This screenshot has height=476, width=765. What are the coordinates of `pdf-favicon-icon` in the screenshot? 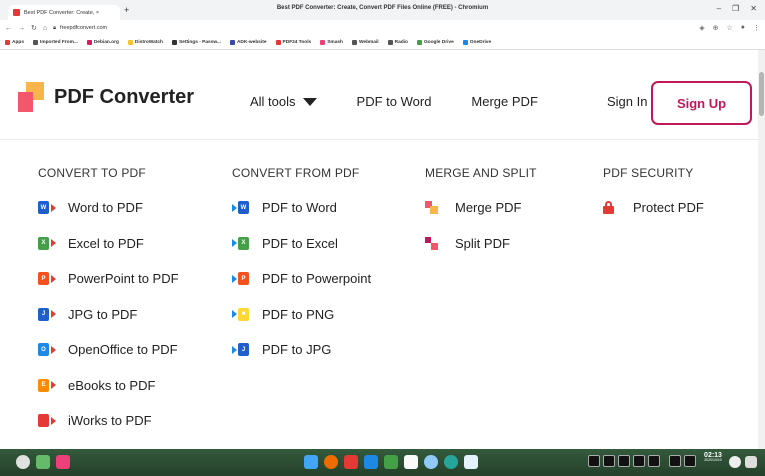 It's located at (16, 12).